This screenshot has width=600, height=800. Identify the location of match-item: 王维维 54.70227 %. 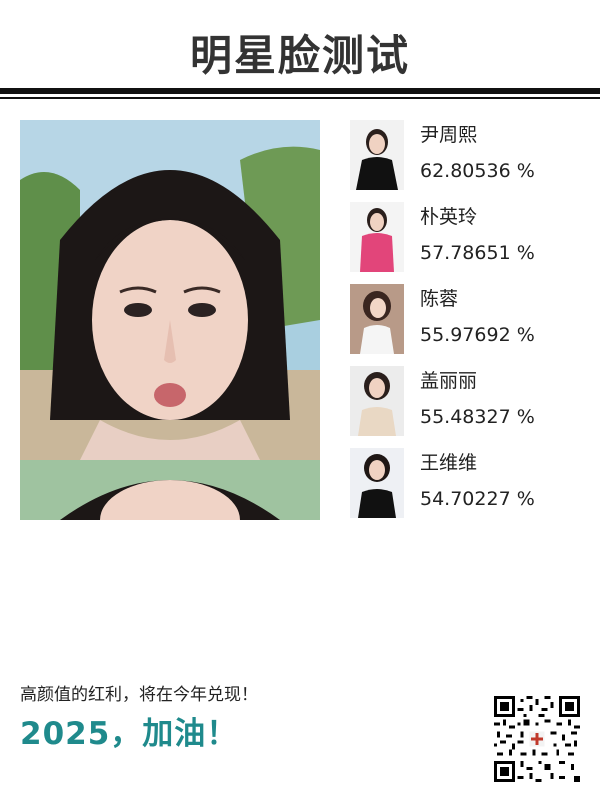
(470, 489).